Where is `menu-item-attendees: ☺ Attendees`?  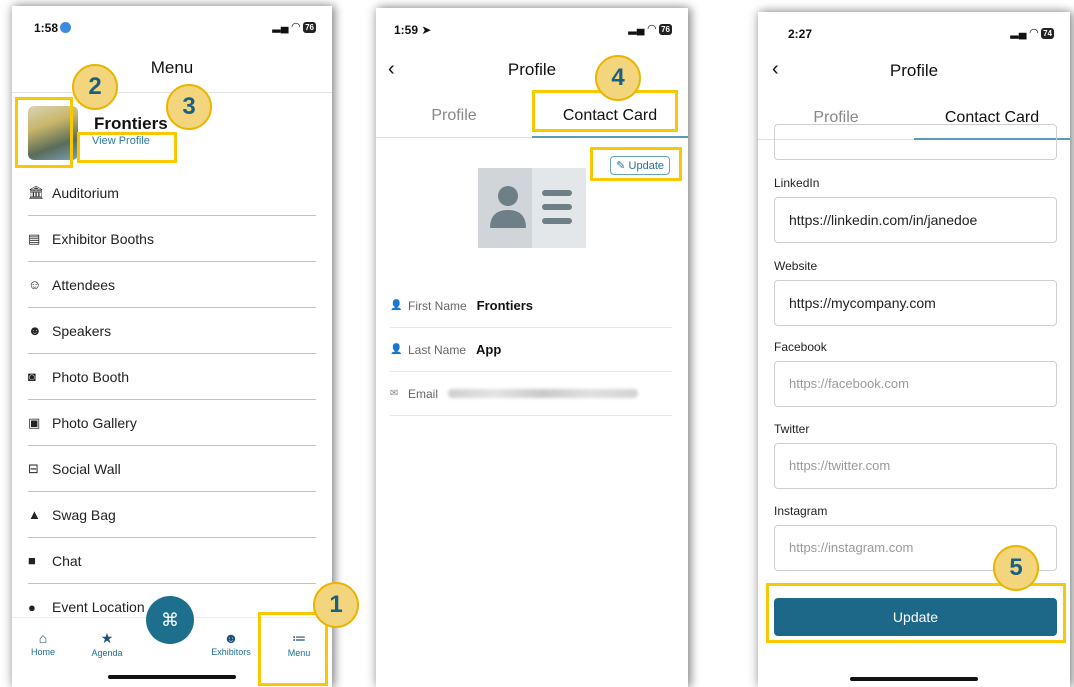
menu-item-attendees: ☺ Attendees is located at coordinates (172, 285).